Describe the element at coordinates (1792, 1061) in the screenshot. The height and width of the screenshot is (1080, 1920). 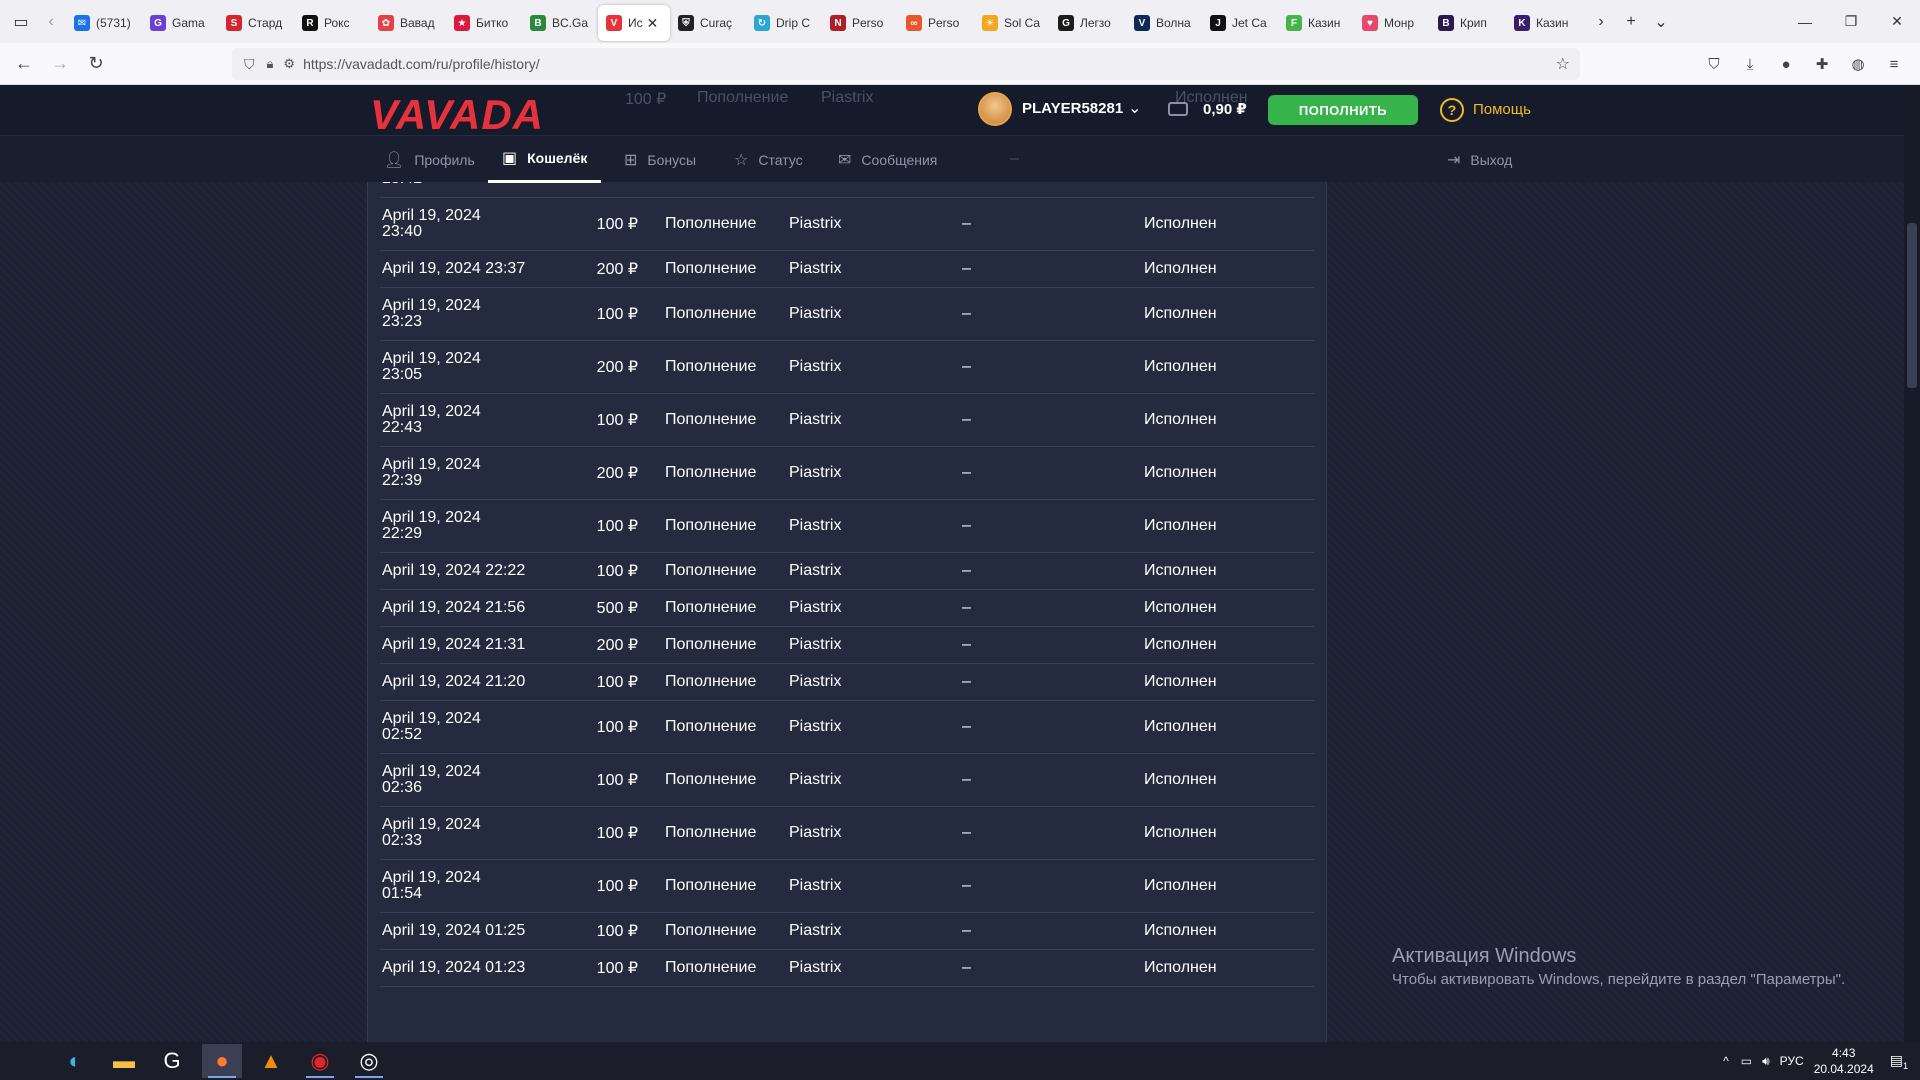
I see `language-indicator: РУС` at that location.